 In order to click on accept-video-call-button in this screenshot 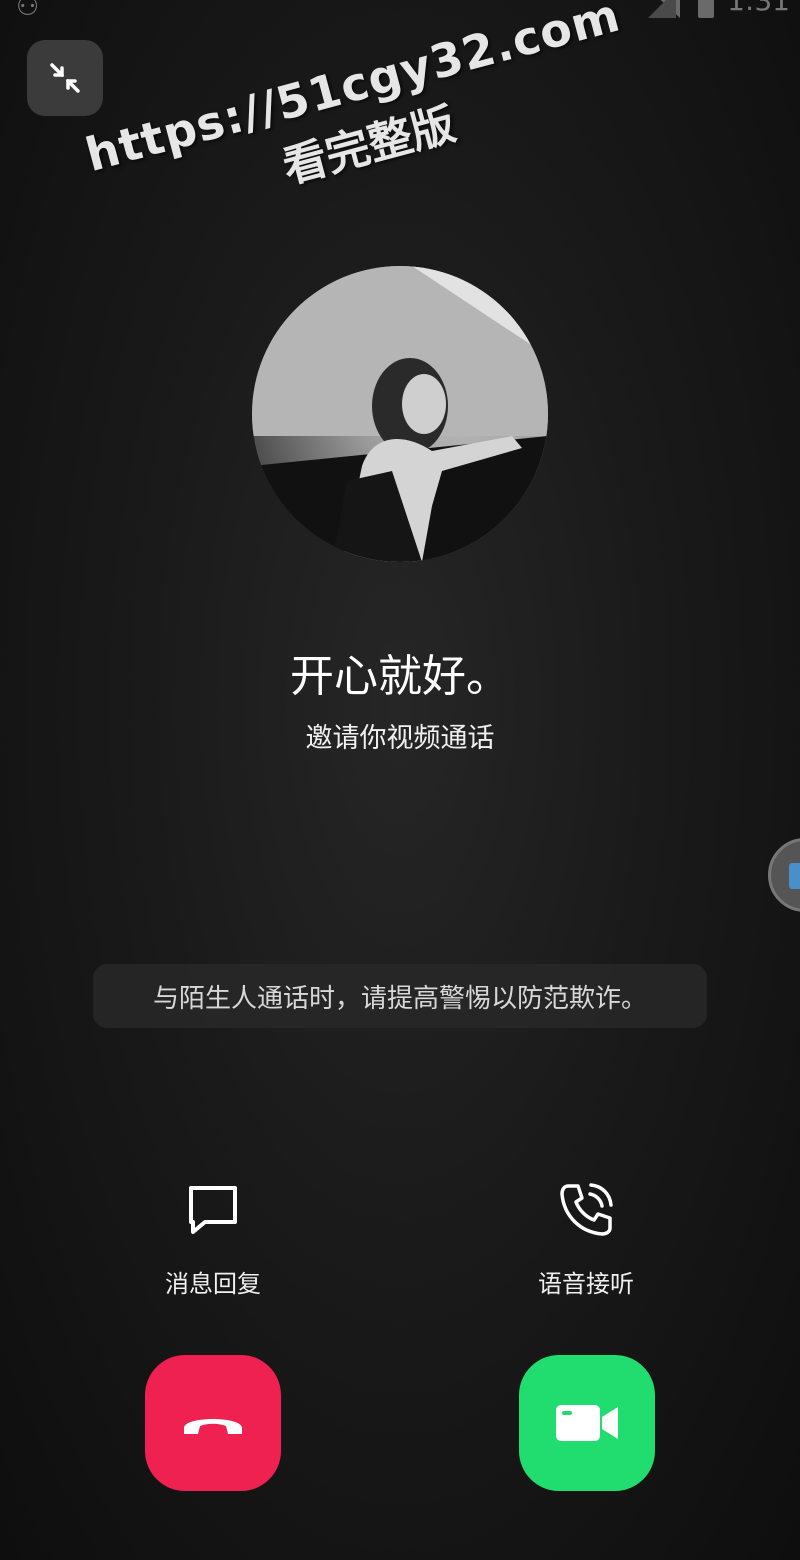, I will do `click(587, 1423)`.